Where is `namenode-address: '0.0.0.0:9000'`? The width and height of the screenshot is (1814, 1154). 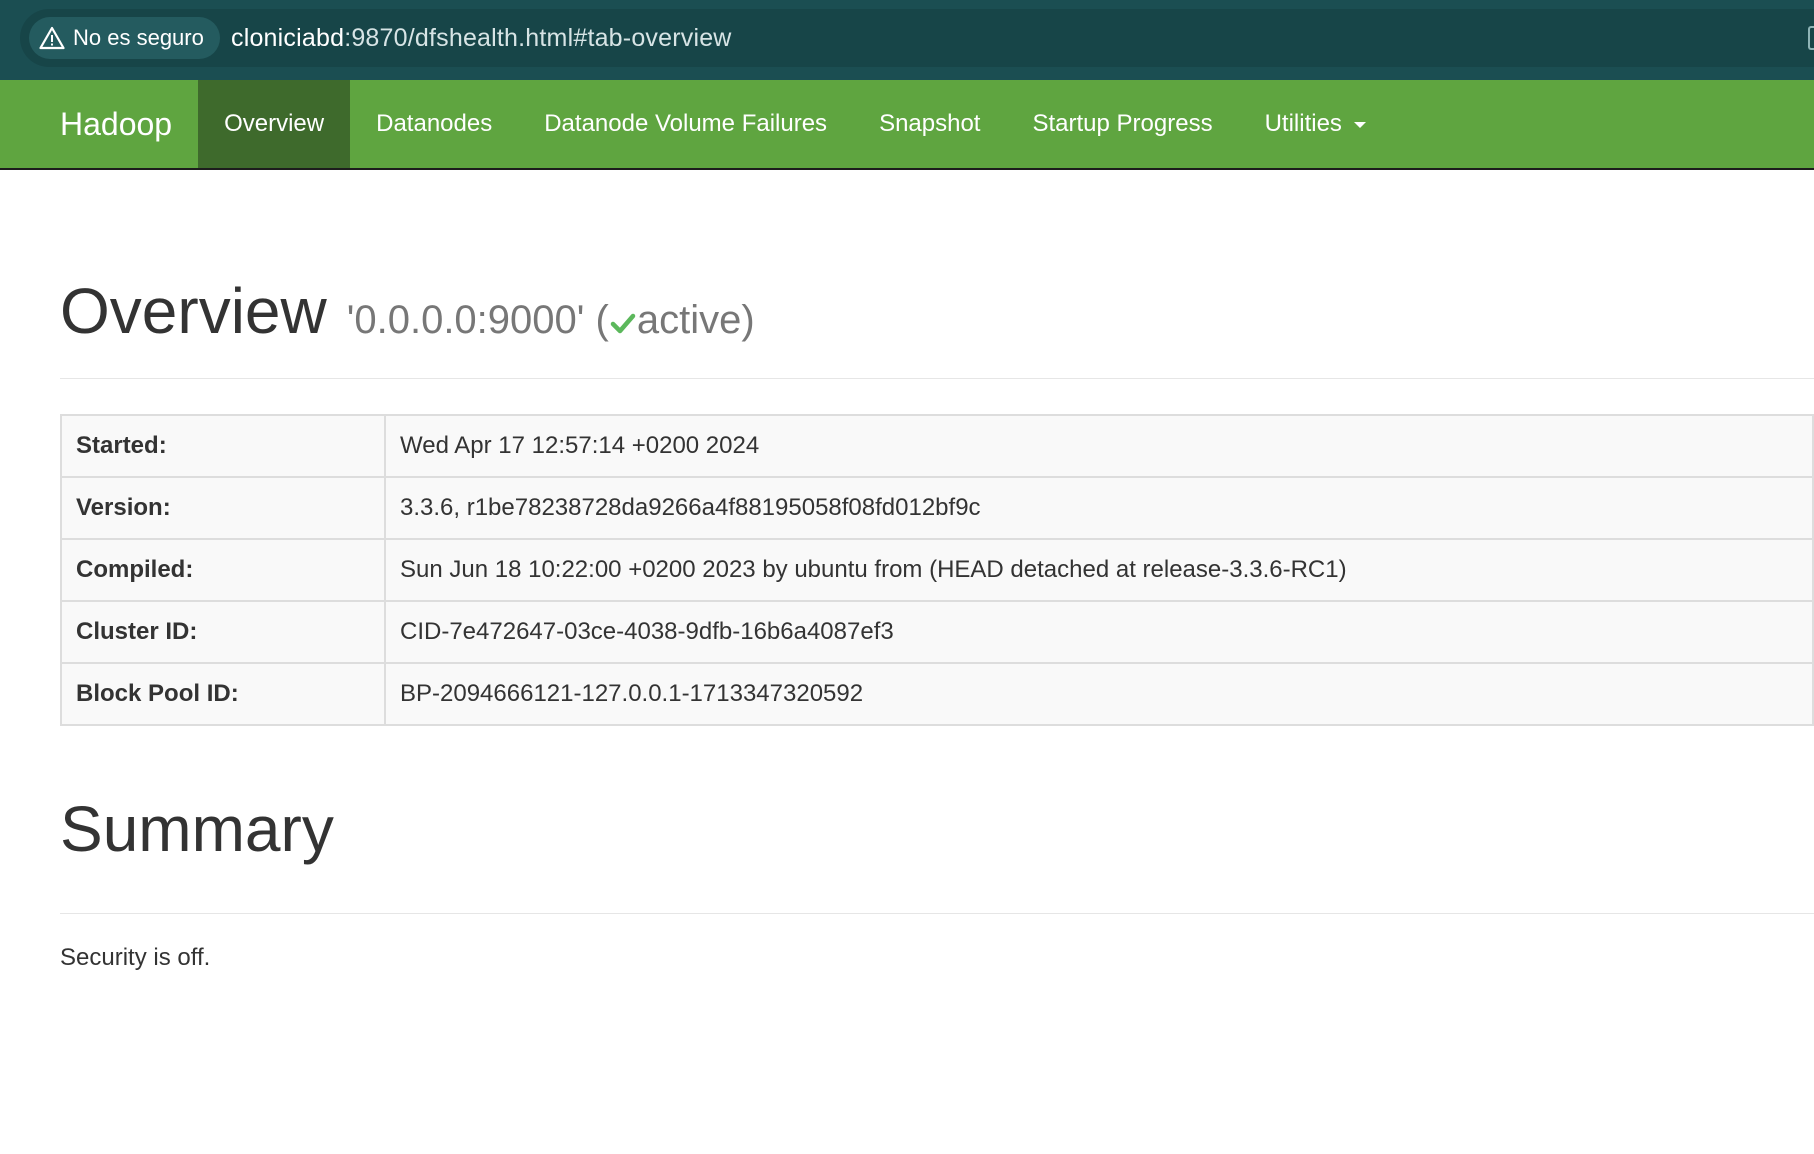
namenode-address: '0.0.0.0:9000' is located at coordinates (465, 320).